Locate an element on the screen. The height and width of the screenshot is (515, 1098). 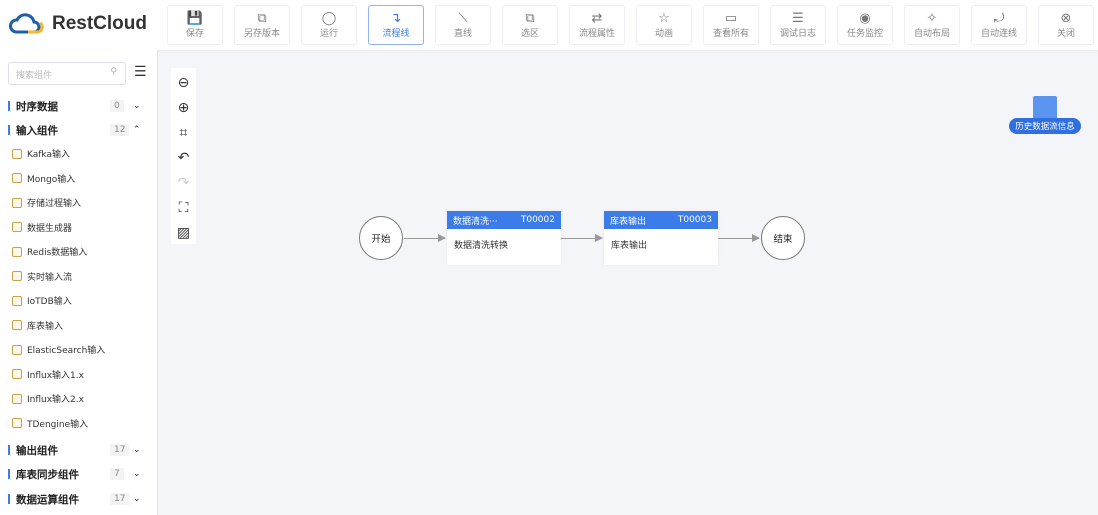
component-item: Influx输入2.x is located at coordinates (48, 398).